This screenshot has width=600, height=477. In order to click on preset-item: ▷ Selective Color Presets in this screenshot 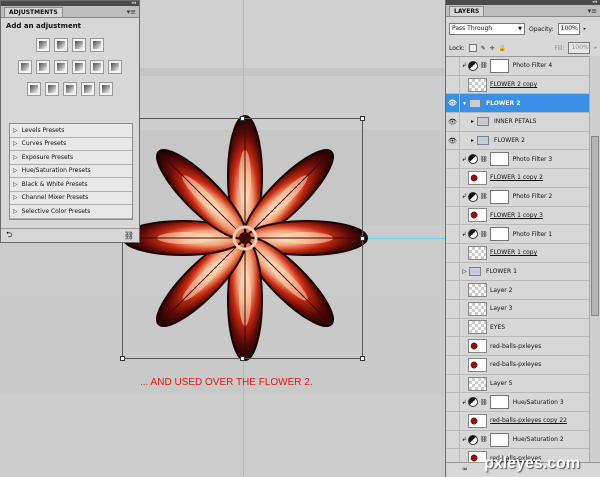, I will do `click(71, 212)`.